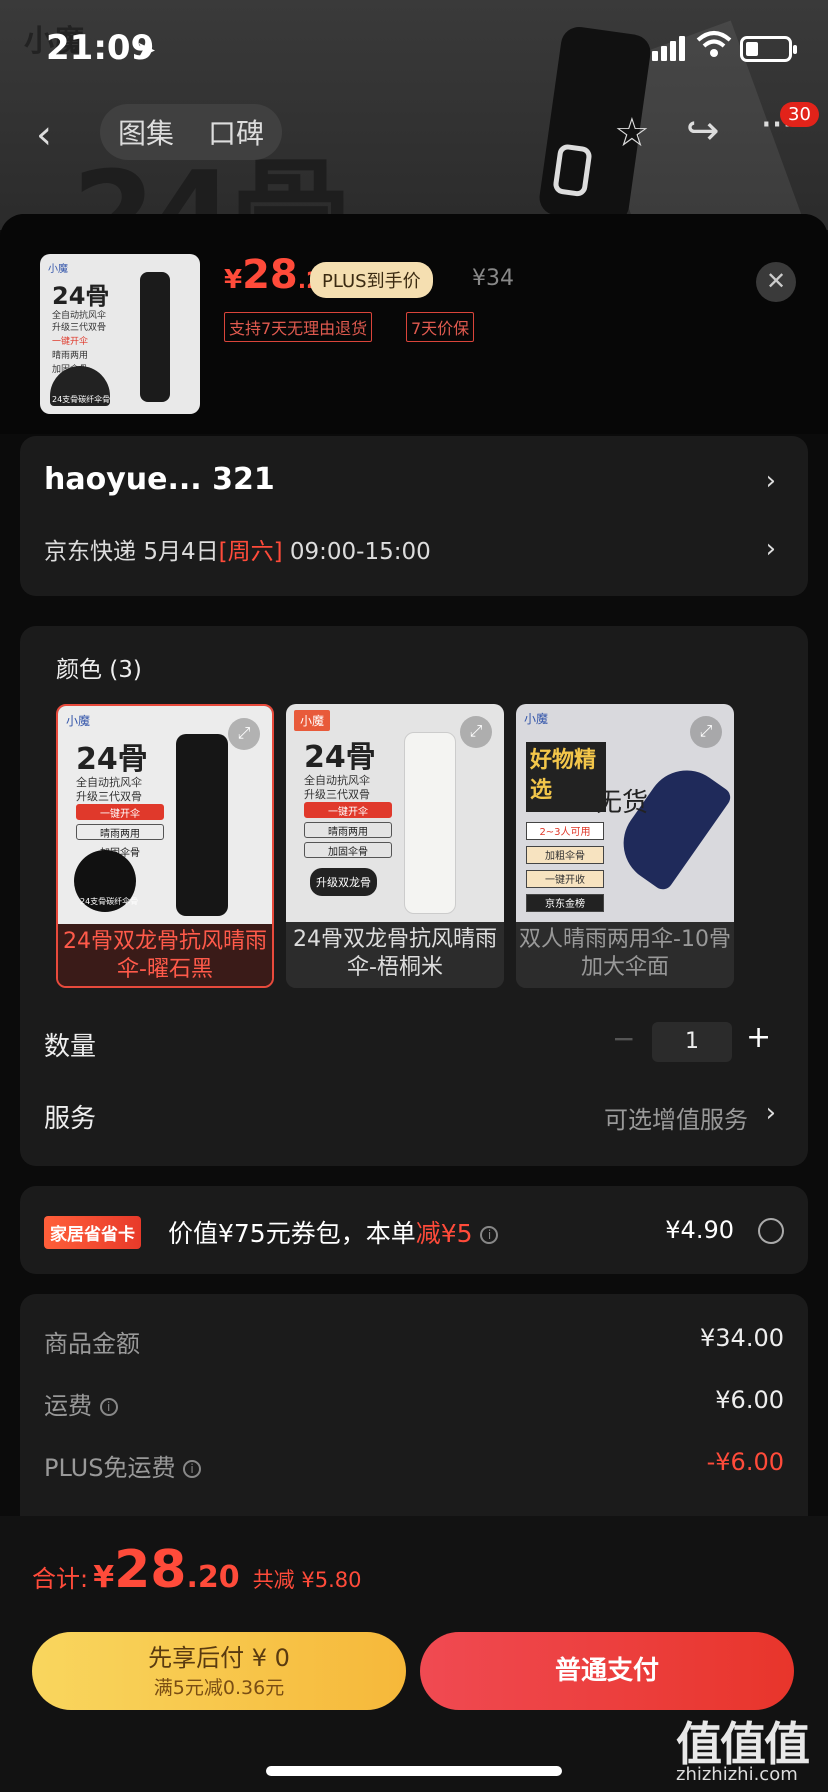 Image resolution: width=828 pixels, height=1792 pixels. Describe the element at coordinates (414, 1403) in the screenshot. I see `summary-row-shipping: 运费 i ¥6.00` at that location.